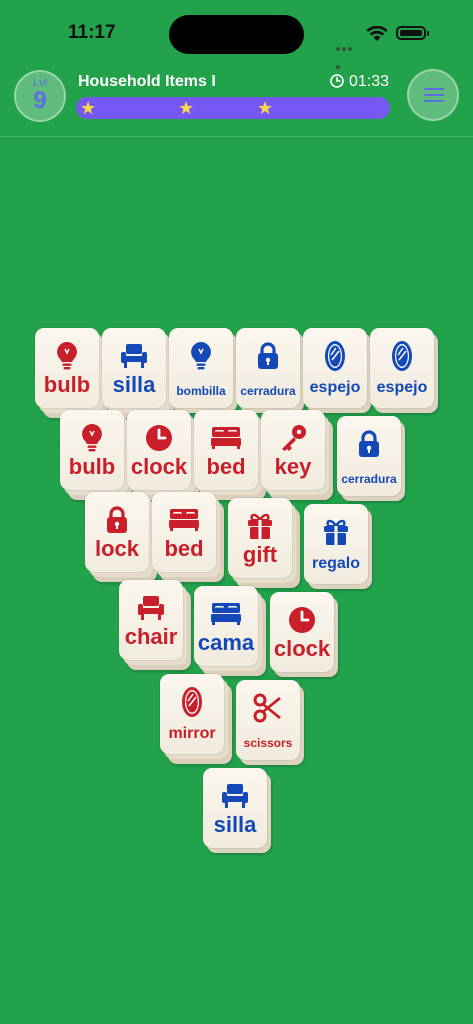  What do you see at coordinates (226, 642) in the screenshot?
I see `tile-word: cama` at bounding box center [226, 642].